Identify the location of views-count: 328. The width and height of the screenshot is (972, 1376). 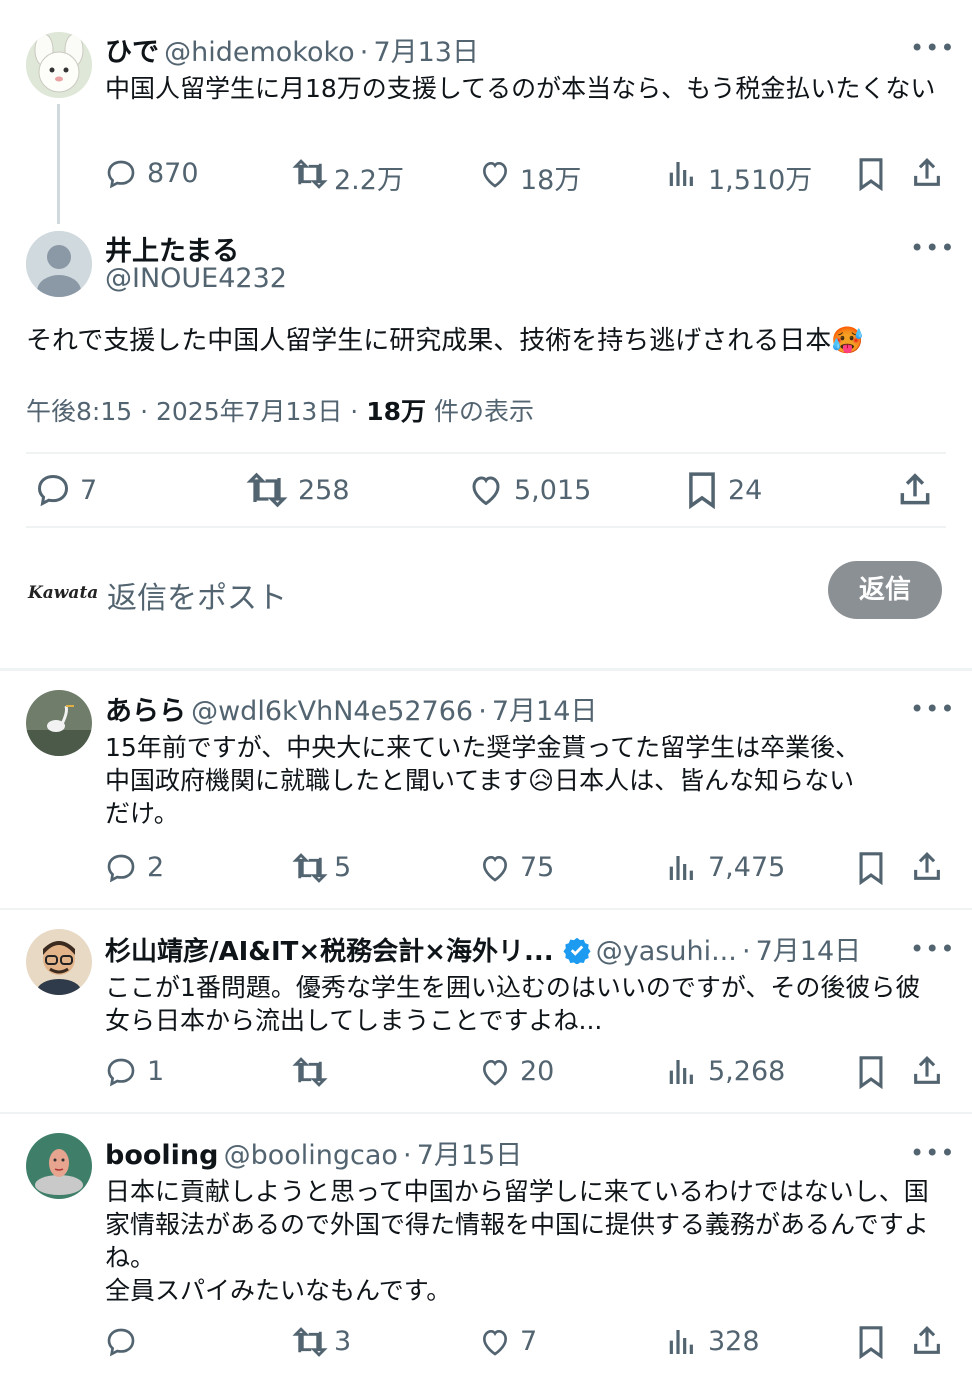
(734, 1341).